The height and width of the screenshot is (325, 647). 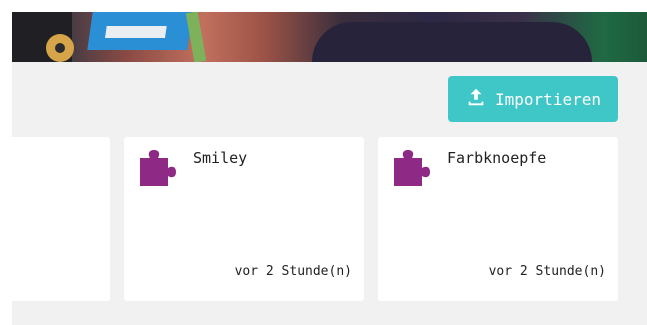 What do you see at coordinates (61, 219) in the screenshot?
I see `project-card` at bounding box center [61, 219].